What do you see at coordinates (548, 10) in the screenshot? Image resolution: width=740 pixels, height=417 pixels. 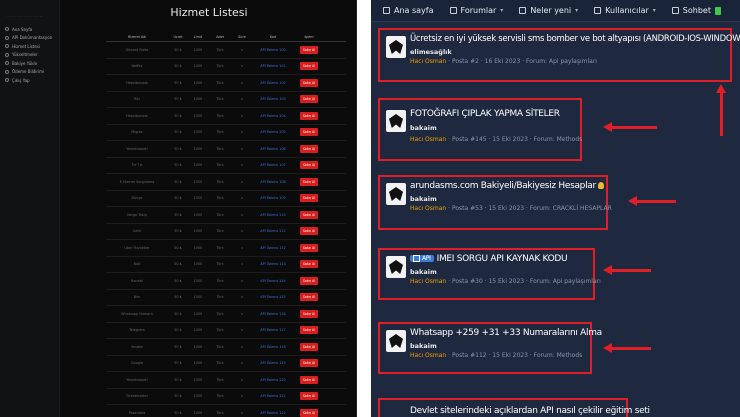 I see `nav-item: Neler yeni ▾` at bounding box center [548, 10].